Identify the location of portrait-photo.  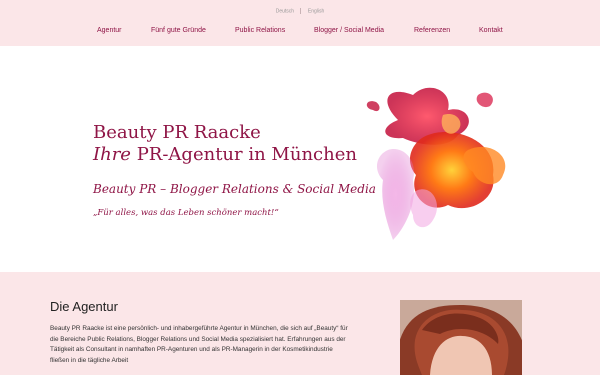
(461, 337).